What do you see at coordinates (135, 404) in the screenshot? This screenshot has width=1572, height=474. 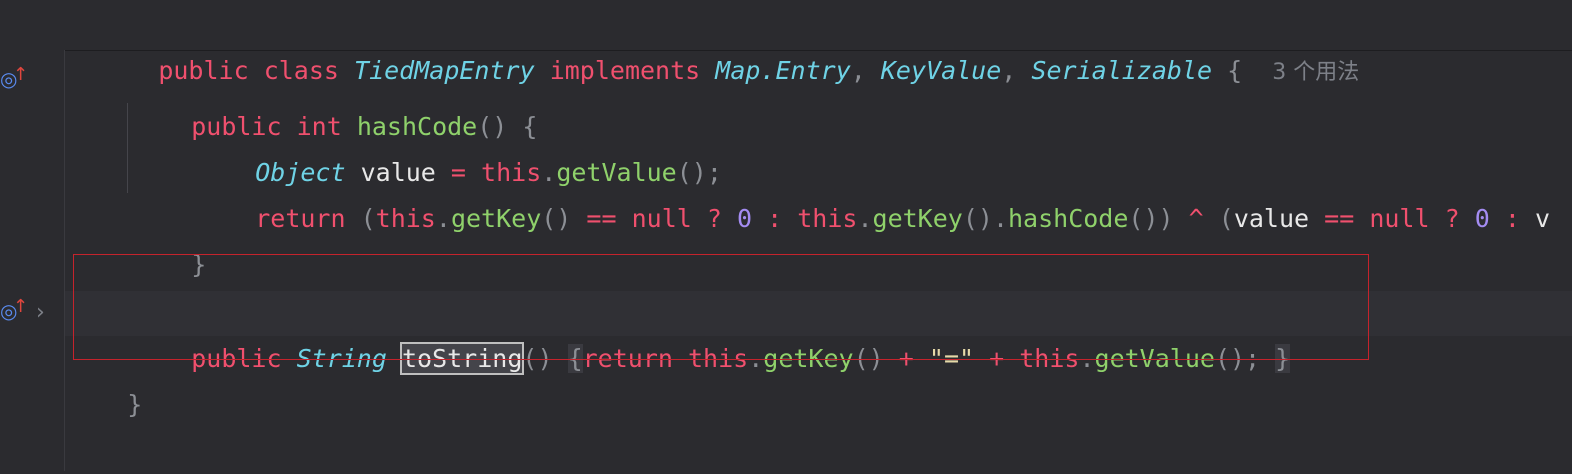 I see `class-close-brace: }` at bounding box center [135, 404].